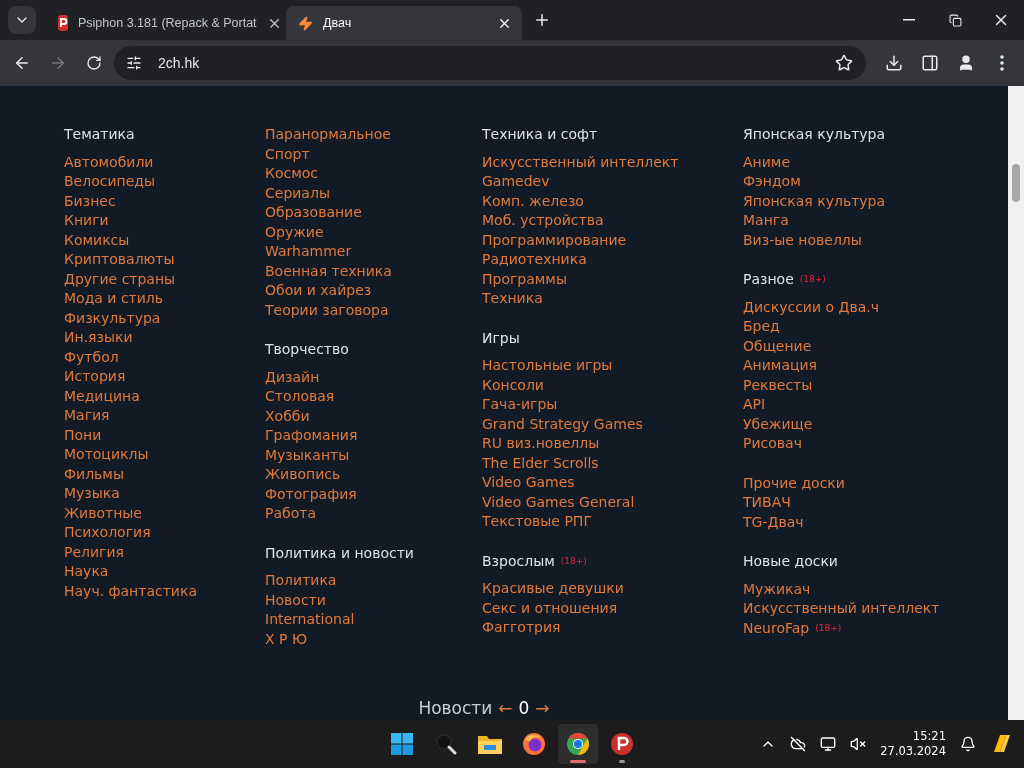  Describe the element at coordinates (516, 182) in the screenshot. I see `board-link: Gamedev` at that location.